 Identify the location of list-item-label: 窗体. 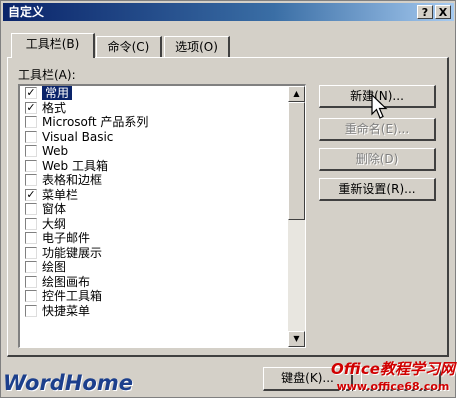
(54, 209).